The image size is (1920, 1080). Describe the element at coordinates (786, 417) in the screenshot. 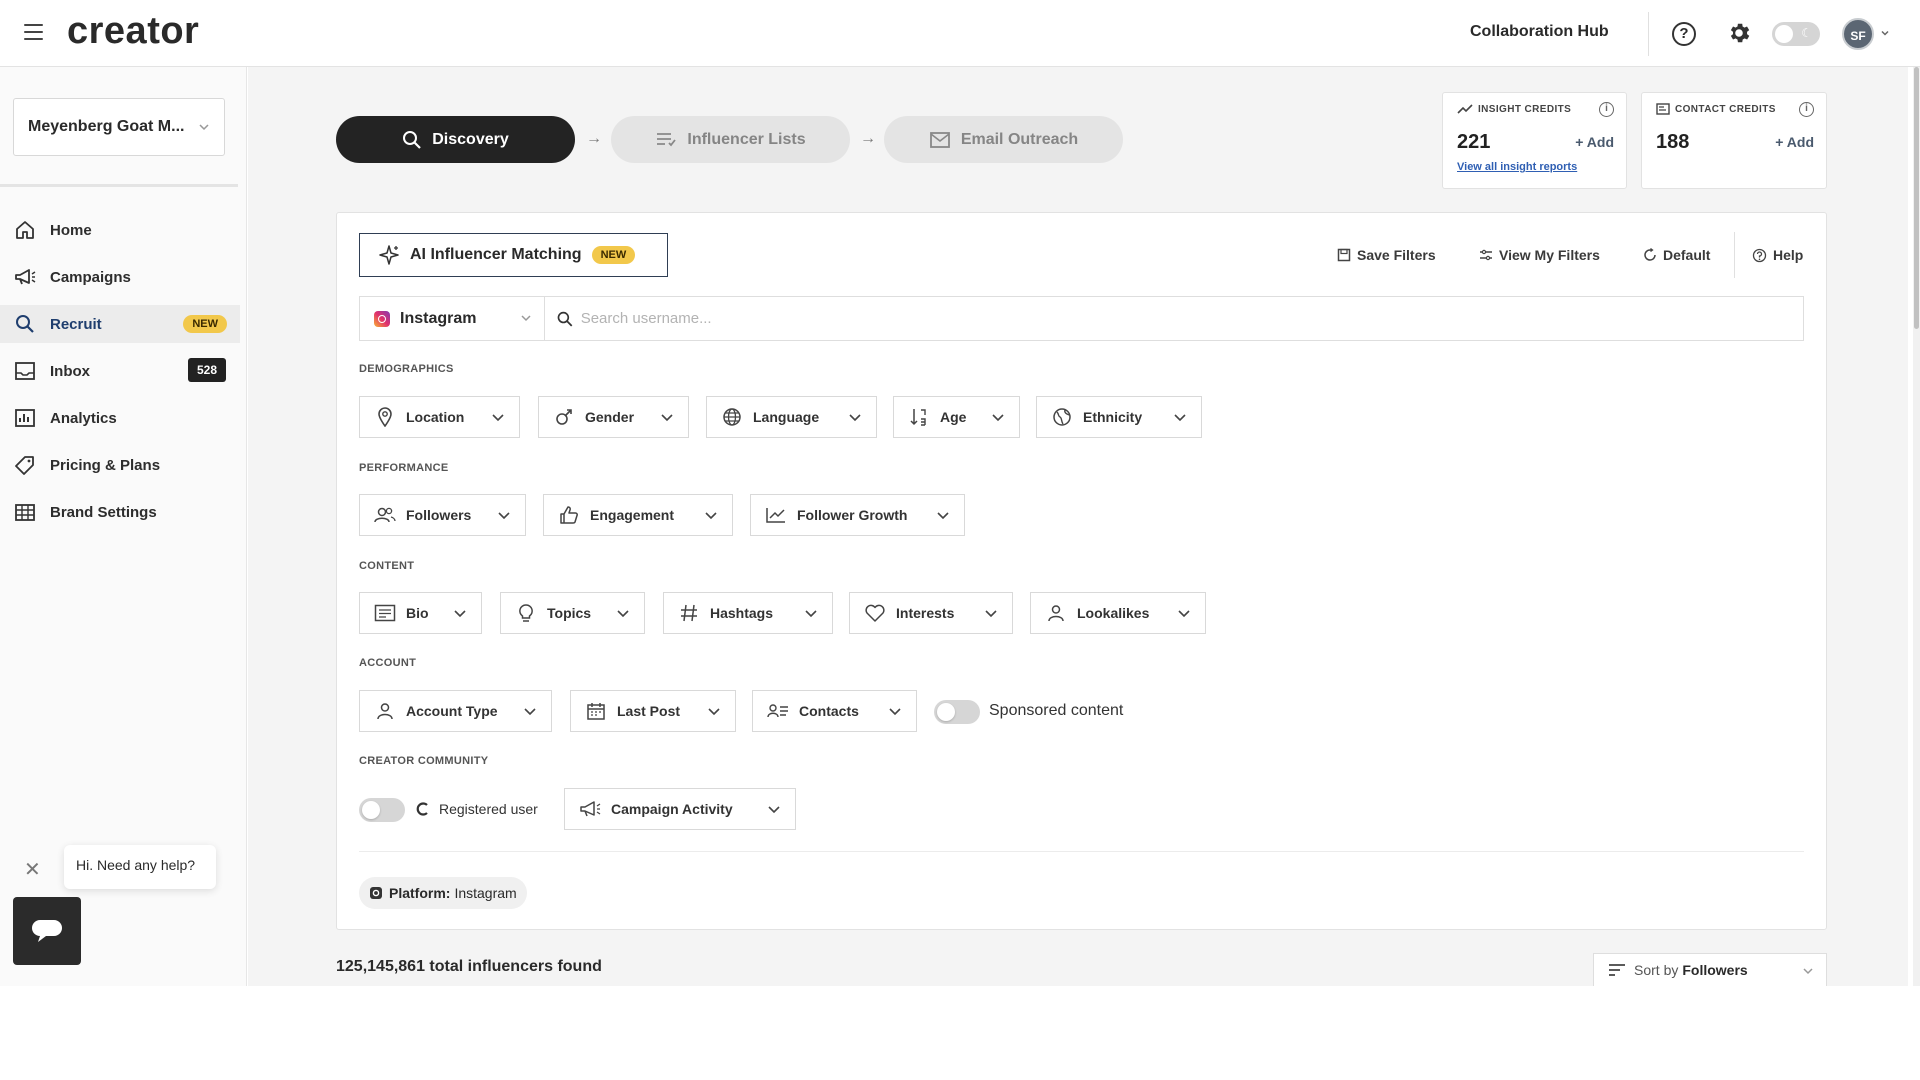

I see `filter-label: Language` at that location.